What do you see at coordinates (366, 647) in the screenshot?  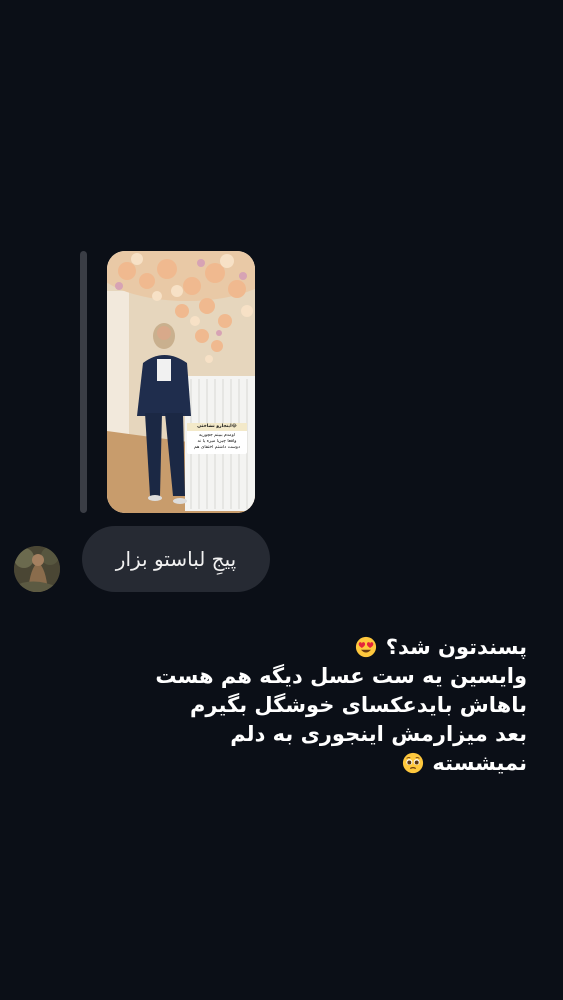 I see `heart-eyes-emoji-icon` at bounding box center [366, 647].